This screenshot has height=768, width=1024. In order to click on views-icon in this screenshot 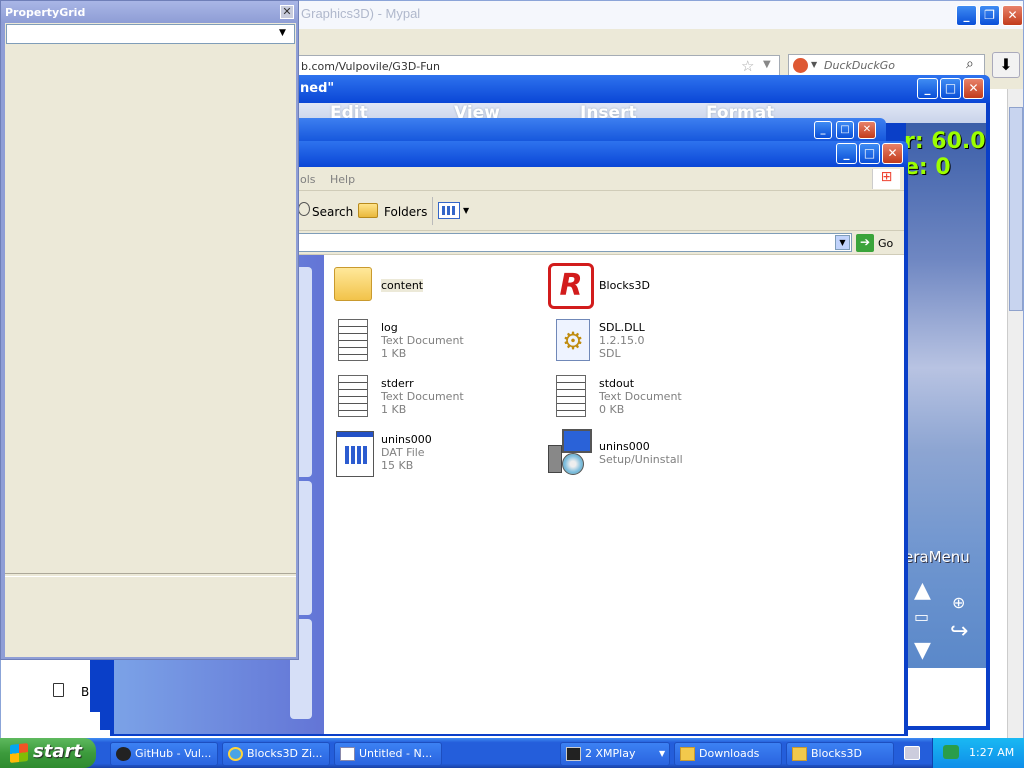, I will do `click(449, 210)`.